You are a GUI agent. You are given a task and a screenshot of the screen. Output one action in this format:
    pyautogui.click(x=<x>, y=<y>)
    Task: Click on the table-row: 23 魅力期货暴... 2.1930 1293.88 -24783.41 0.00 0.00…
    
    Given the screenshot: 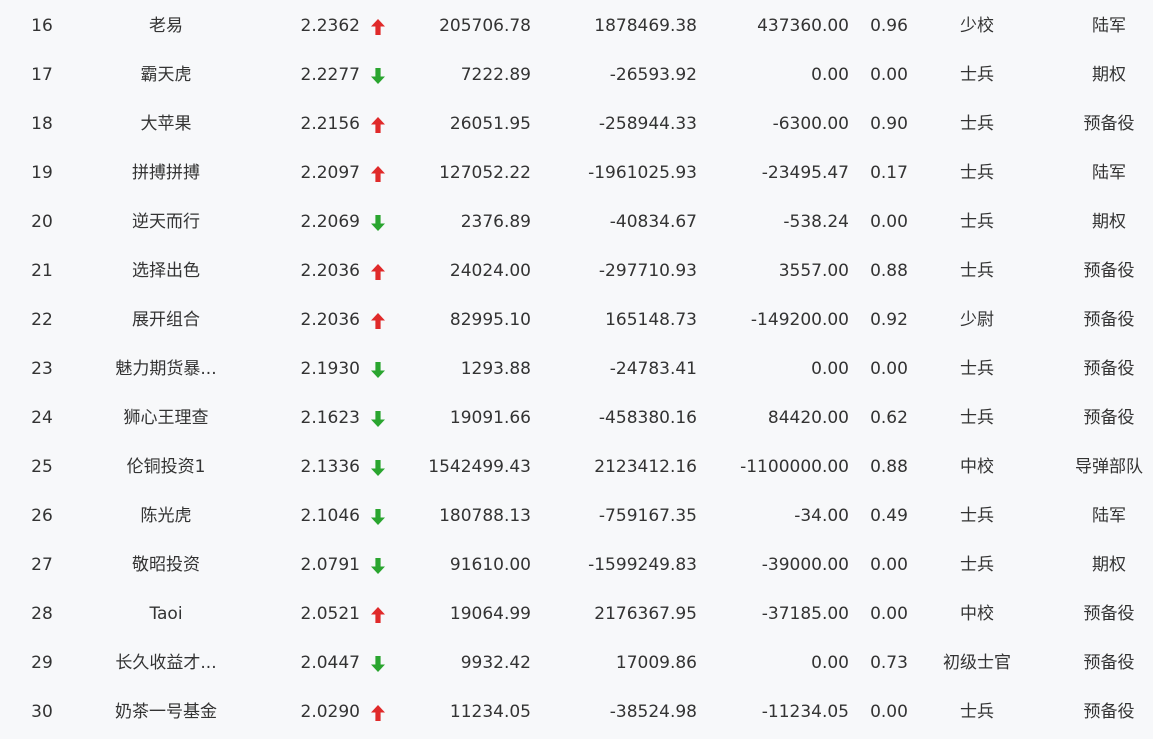 What is the action you would take?
    pyautogui.click(x=576, y=369)
    